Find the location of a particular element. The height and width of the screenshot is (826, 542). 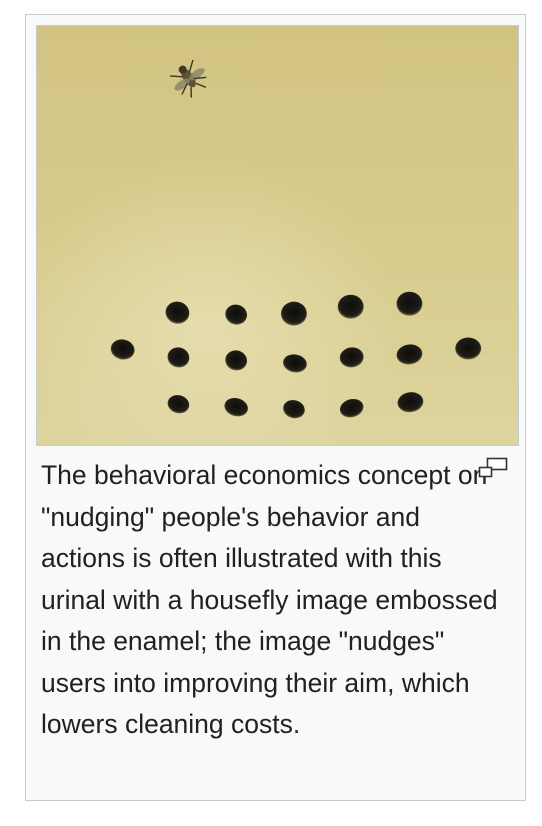

magnify-clip-icon is located at coordinates (493, 467).